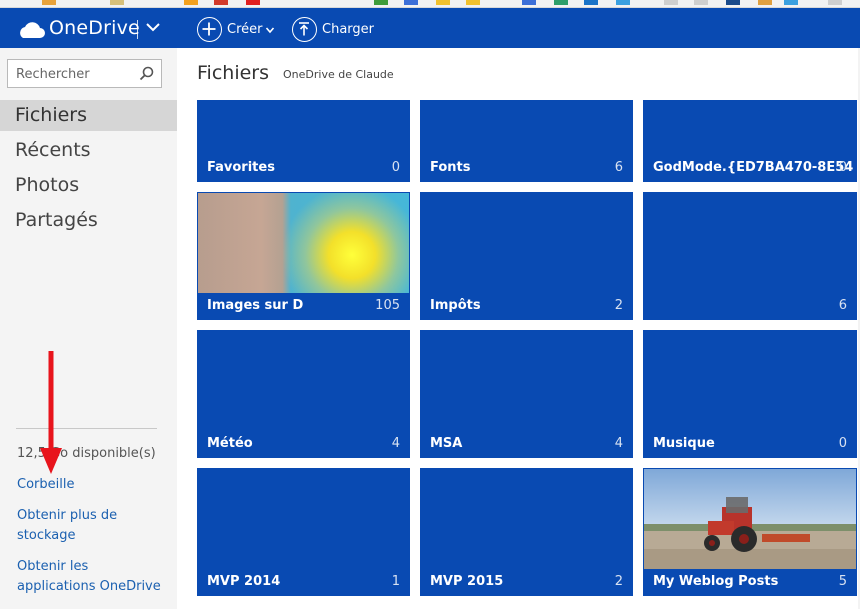 The height and width of the screenshot is (609, 860). What do you see at coordinates (92, 526) in the screenshot?
I see `get-more-storage-link: Obtenir plus de stockage` at bounding box center [92, 526].